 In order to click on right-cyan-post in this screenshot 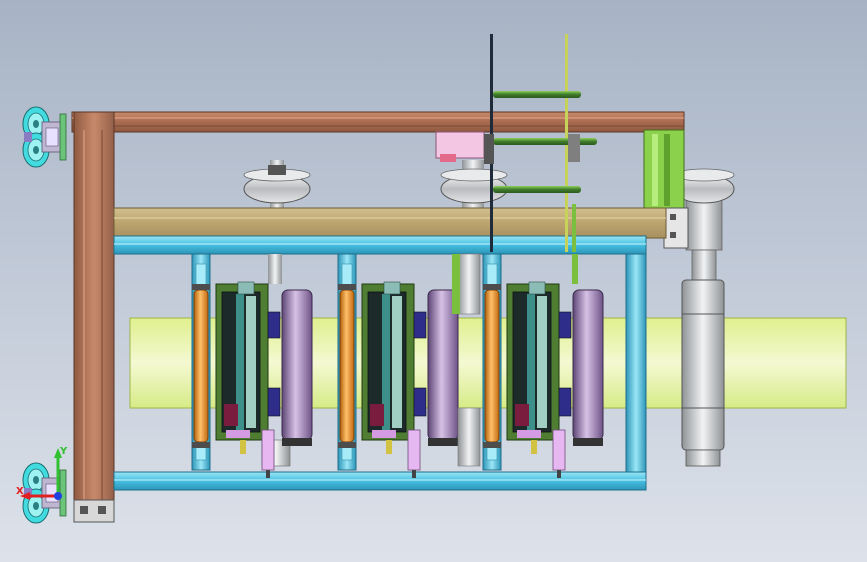, I will do `click(636, 363)`.